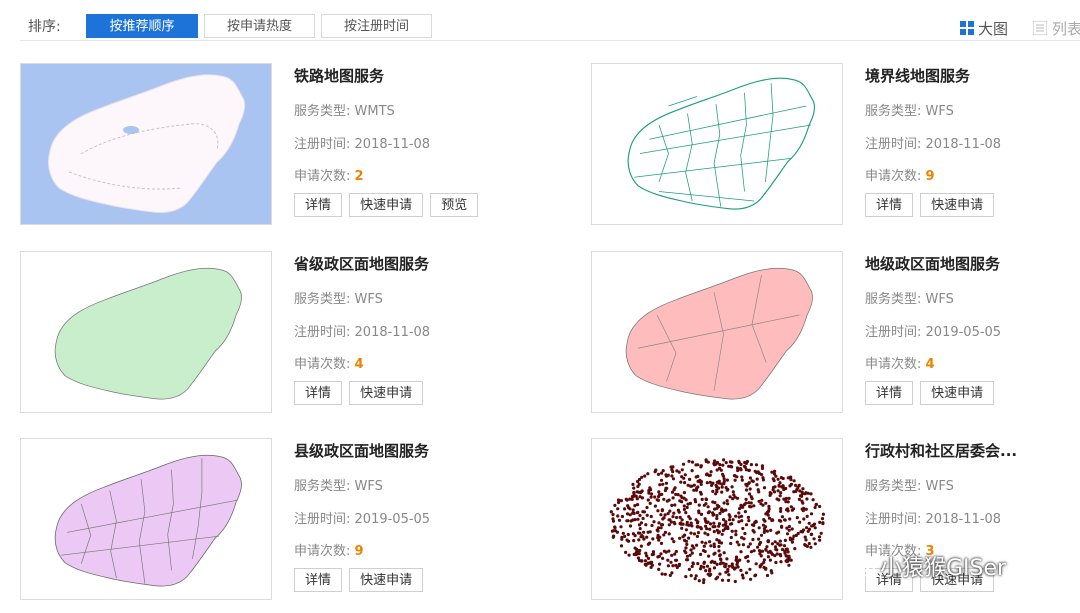 This screenshot has height=613, width=1080. Describe the element at coordinates (259, 26) in the screenshot. I see `sort-by-popularity-button: 按申请热度` at that location.